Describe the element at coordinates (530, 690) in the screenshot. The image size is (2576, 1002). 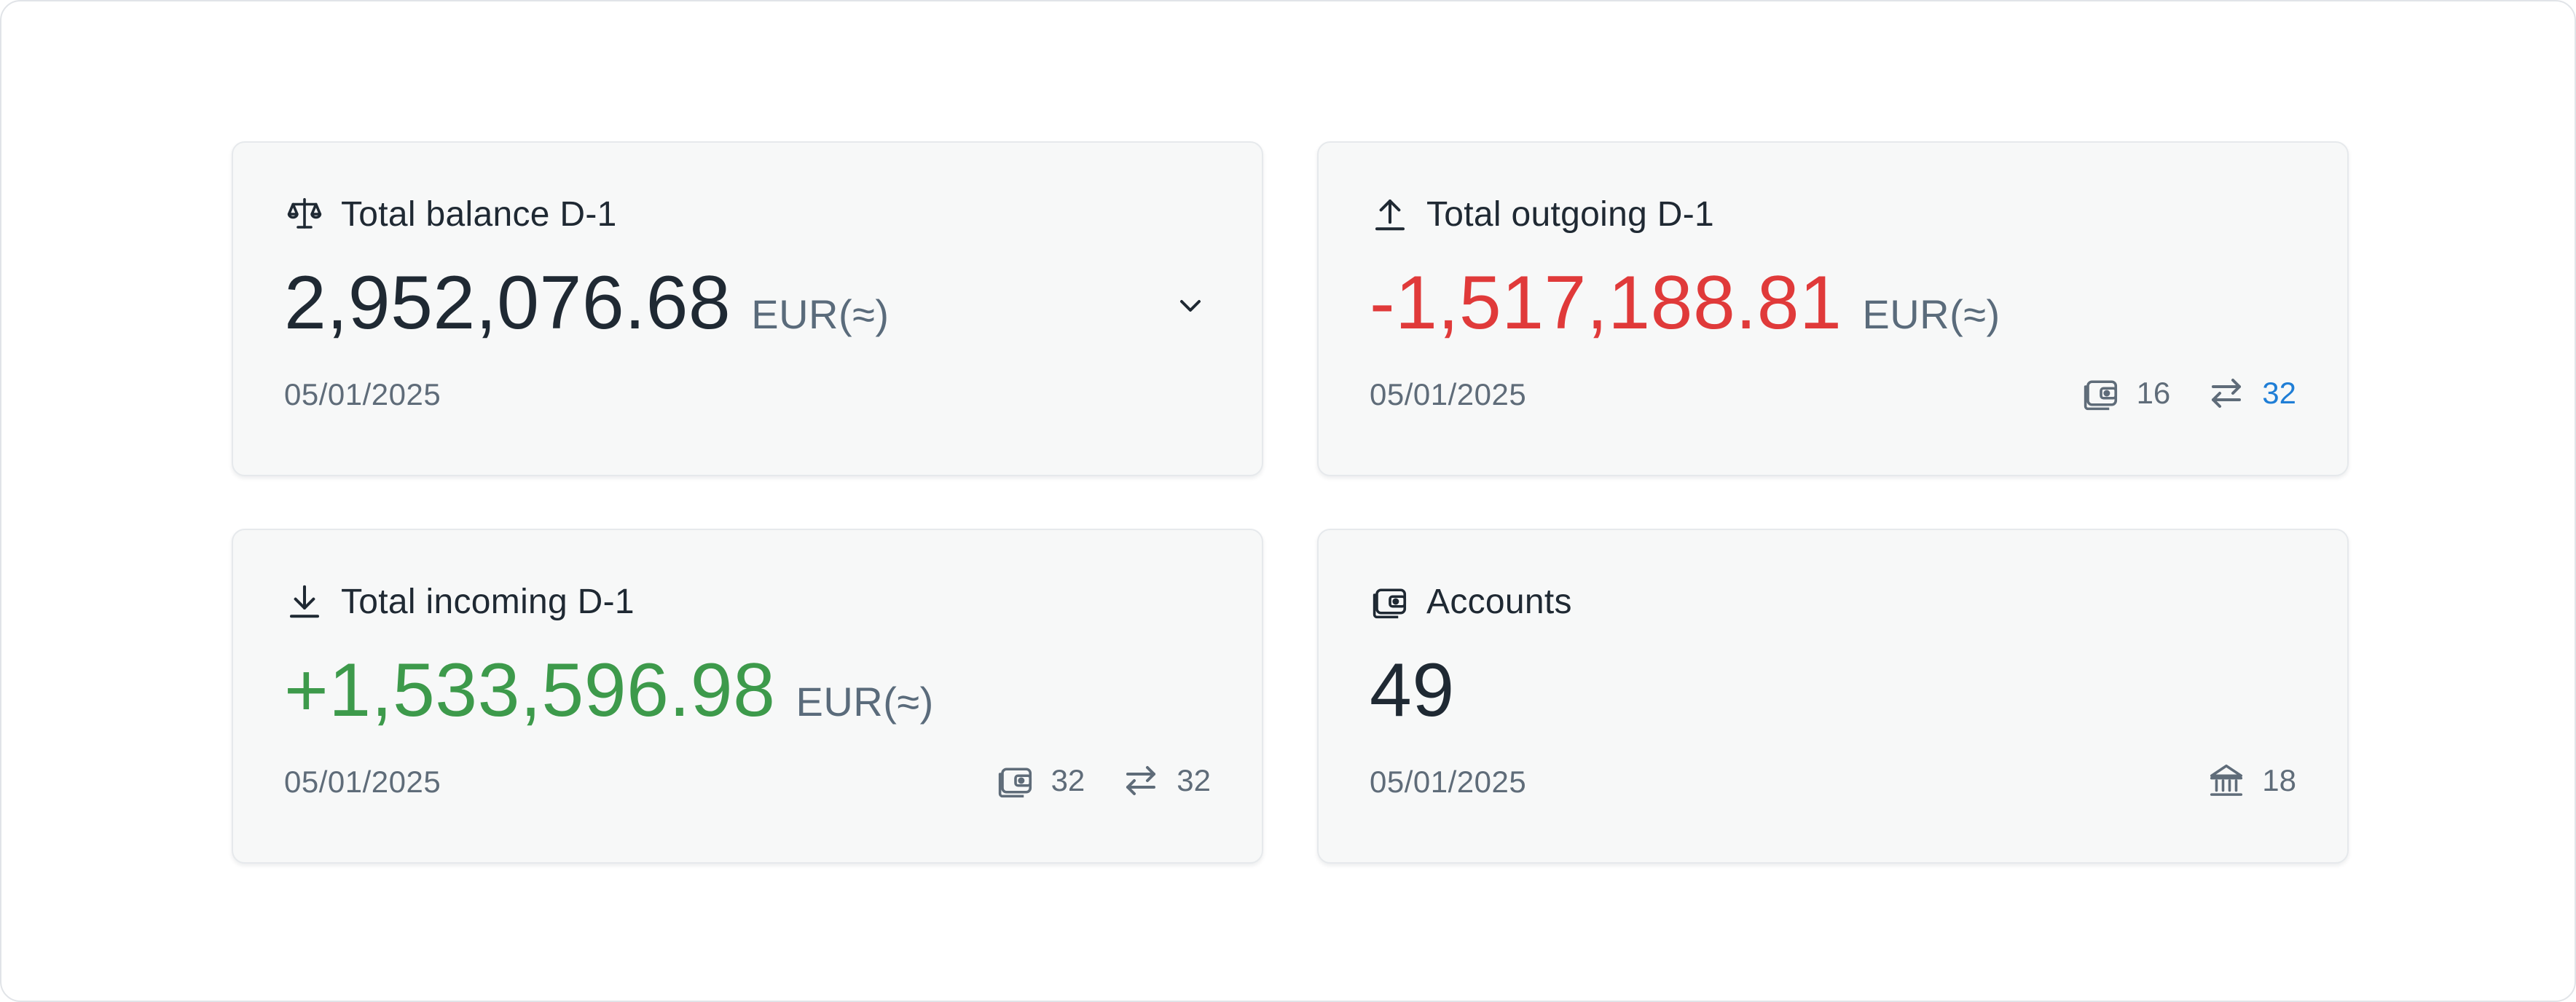
I see `total-incoming-amount: +1,533,596.98` at that location.